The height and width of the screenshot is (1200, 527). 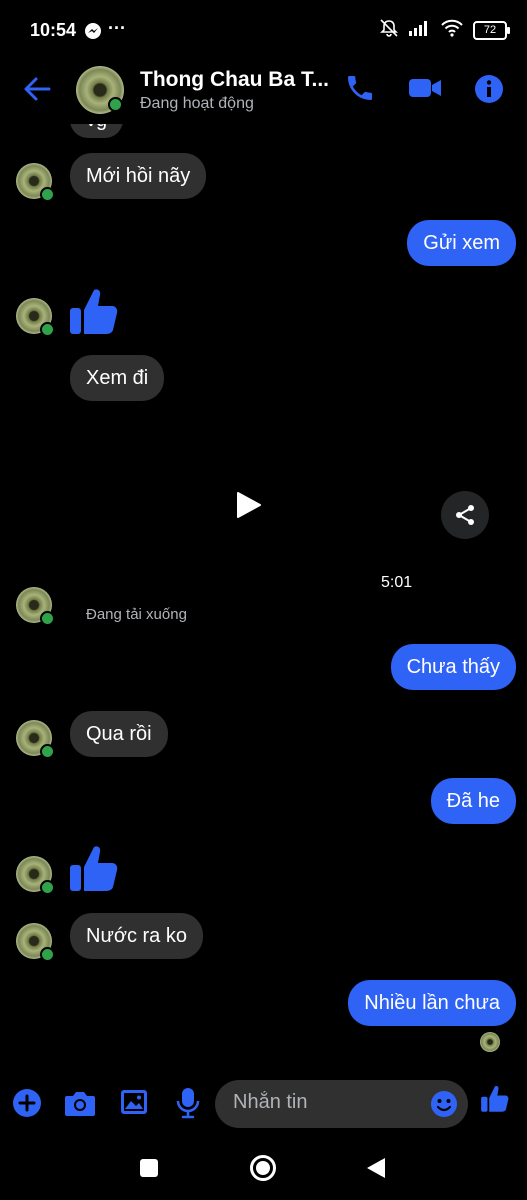 I want to click on message-text: Nhiều lần chưa, so click(x=432, y=1003).